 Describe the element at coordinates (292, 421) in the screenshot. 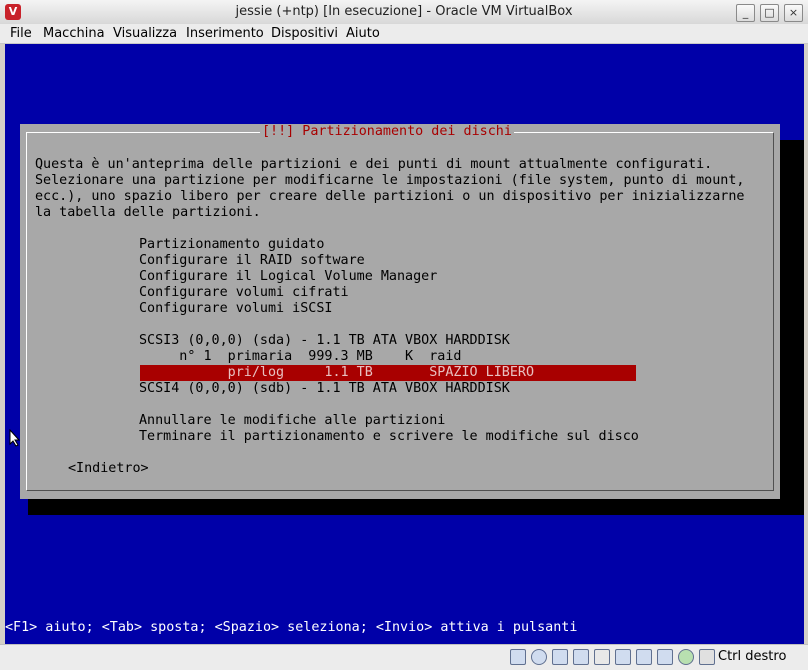

I see `menu-option-undo-changes: Annullare le modifiche alle partizioni` at that location.